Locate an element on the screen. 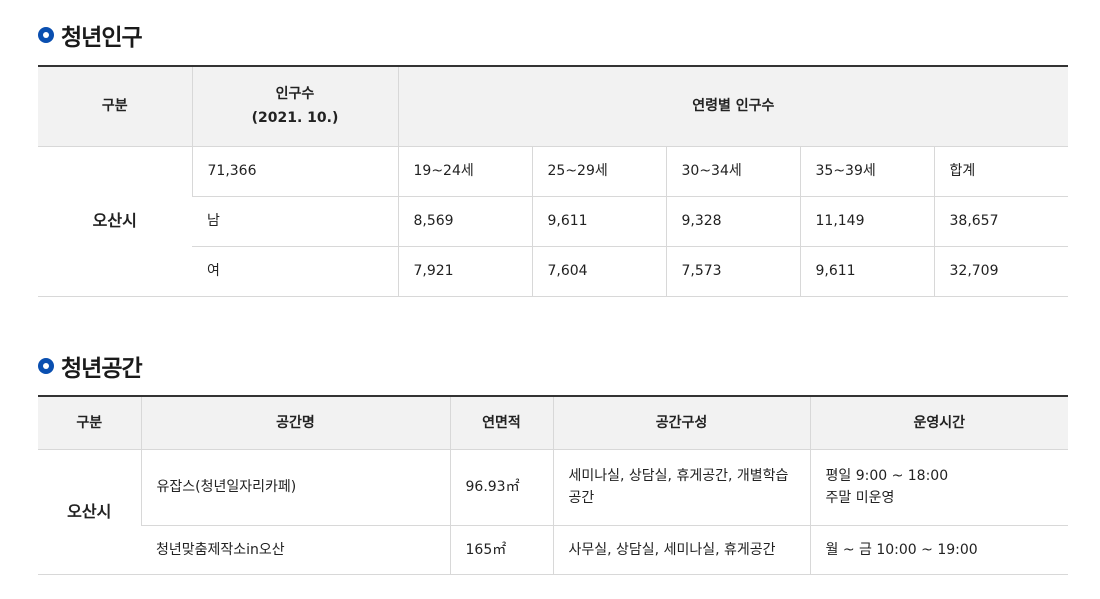  table-cell: 35~39세 is located at coordinates (866, 171).